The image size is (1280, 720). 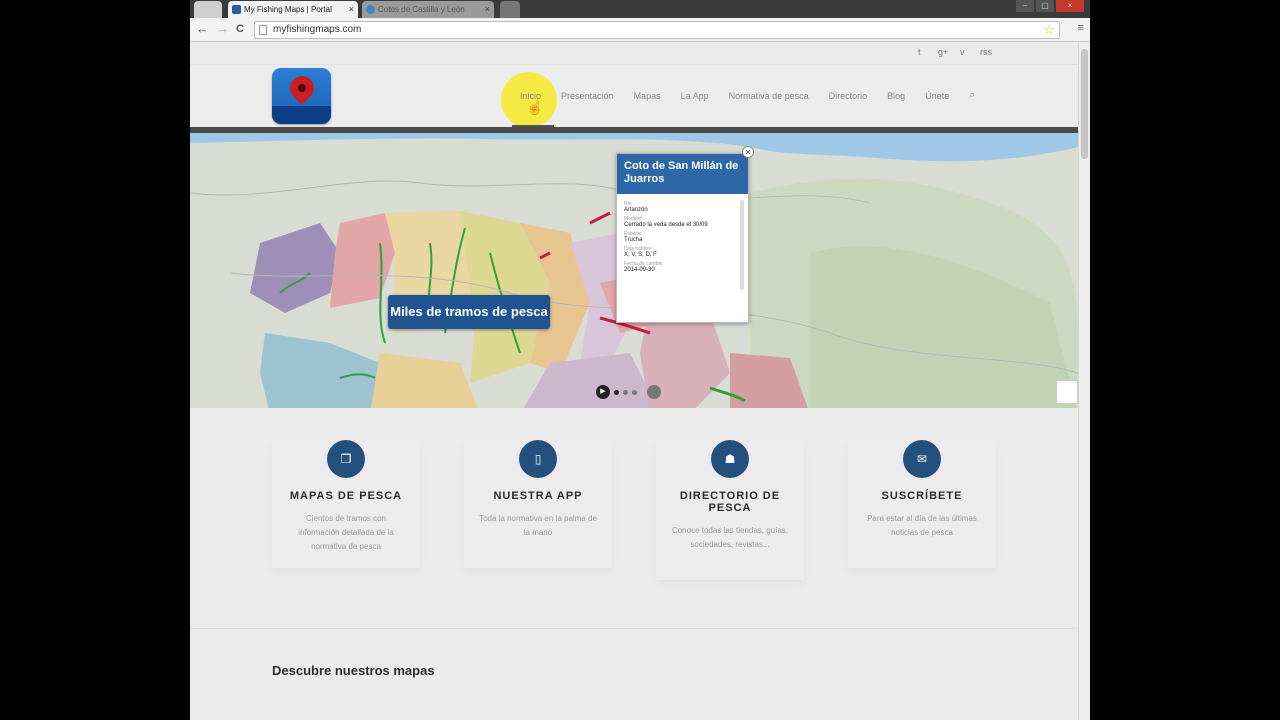 I want to click on browser-toolbar: ← → C myfishingmaps.com ☆ ≡, so click(x=640, y=30).